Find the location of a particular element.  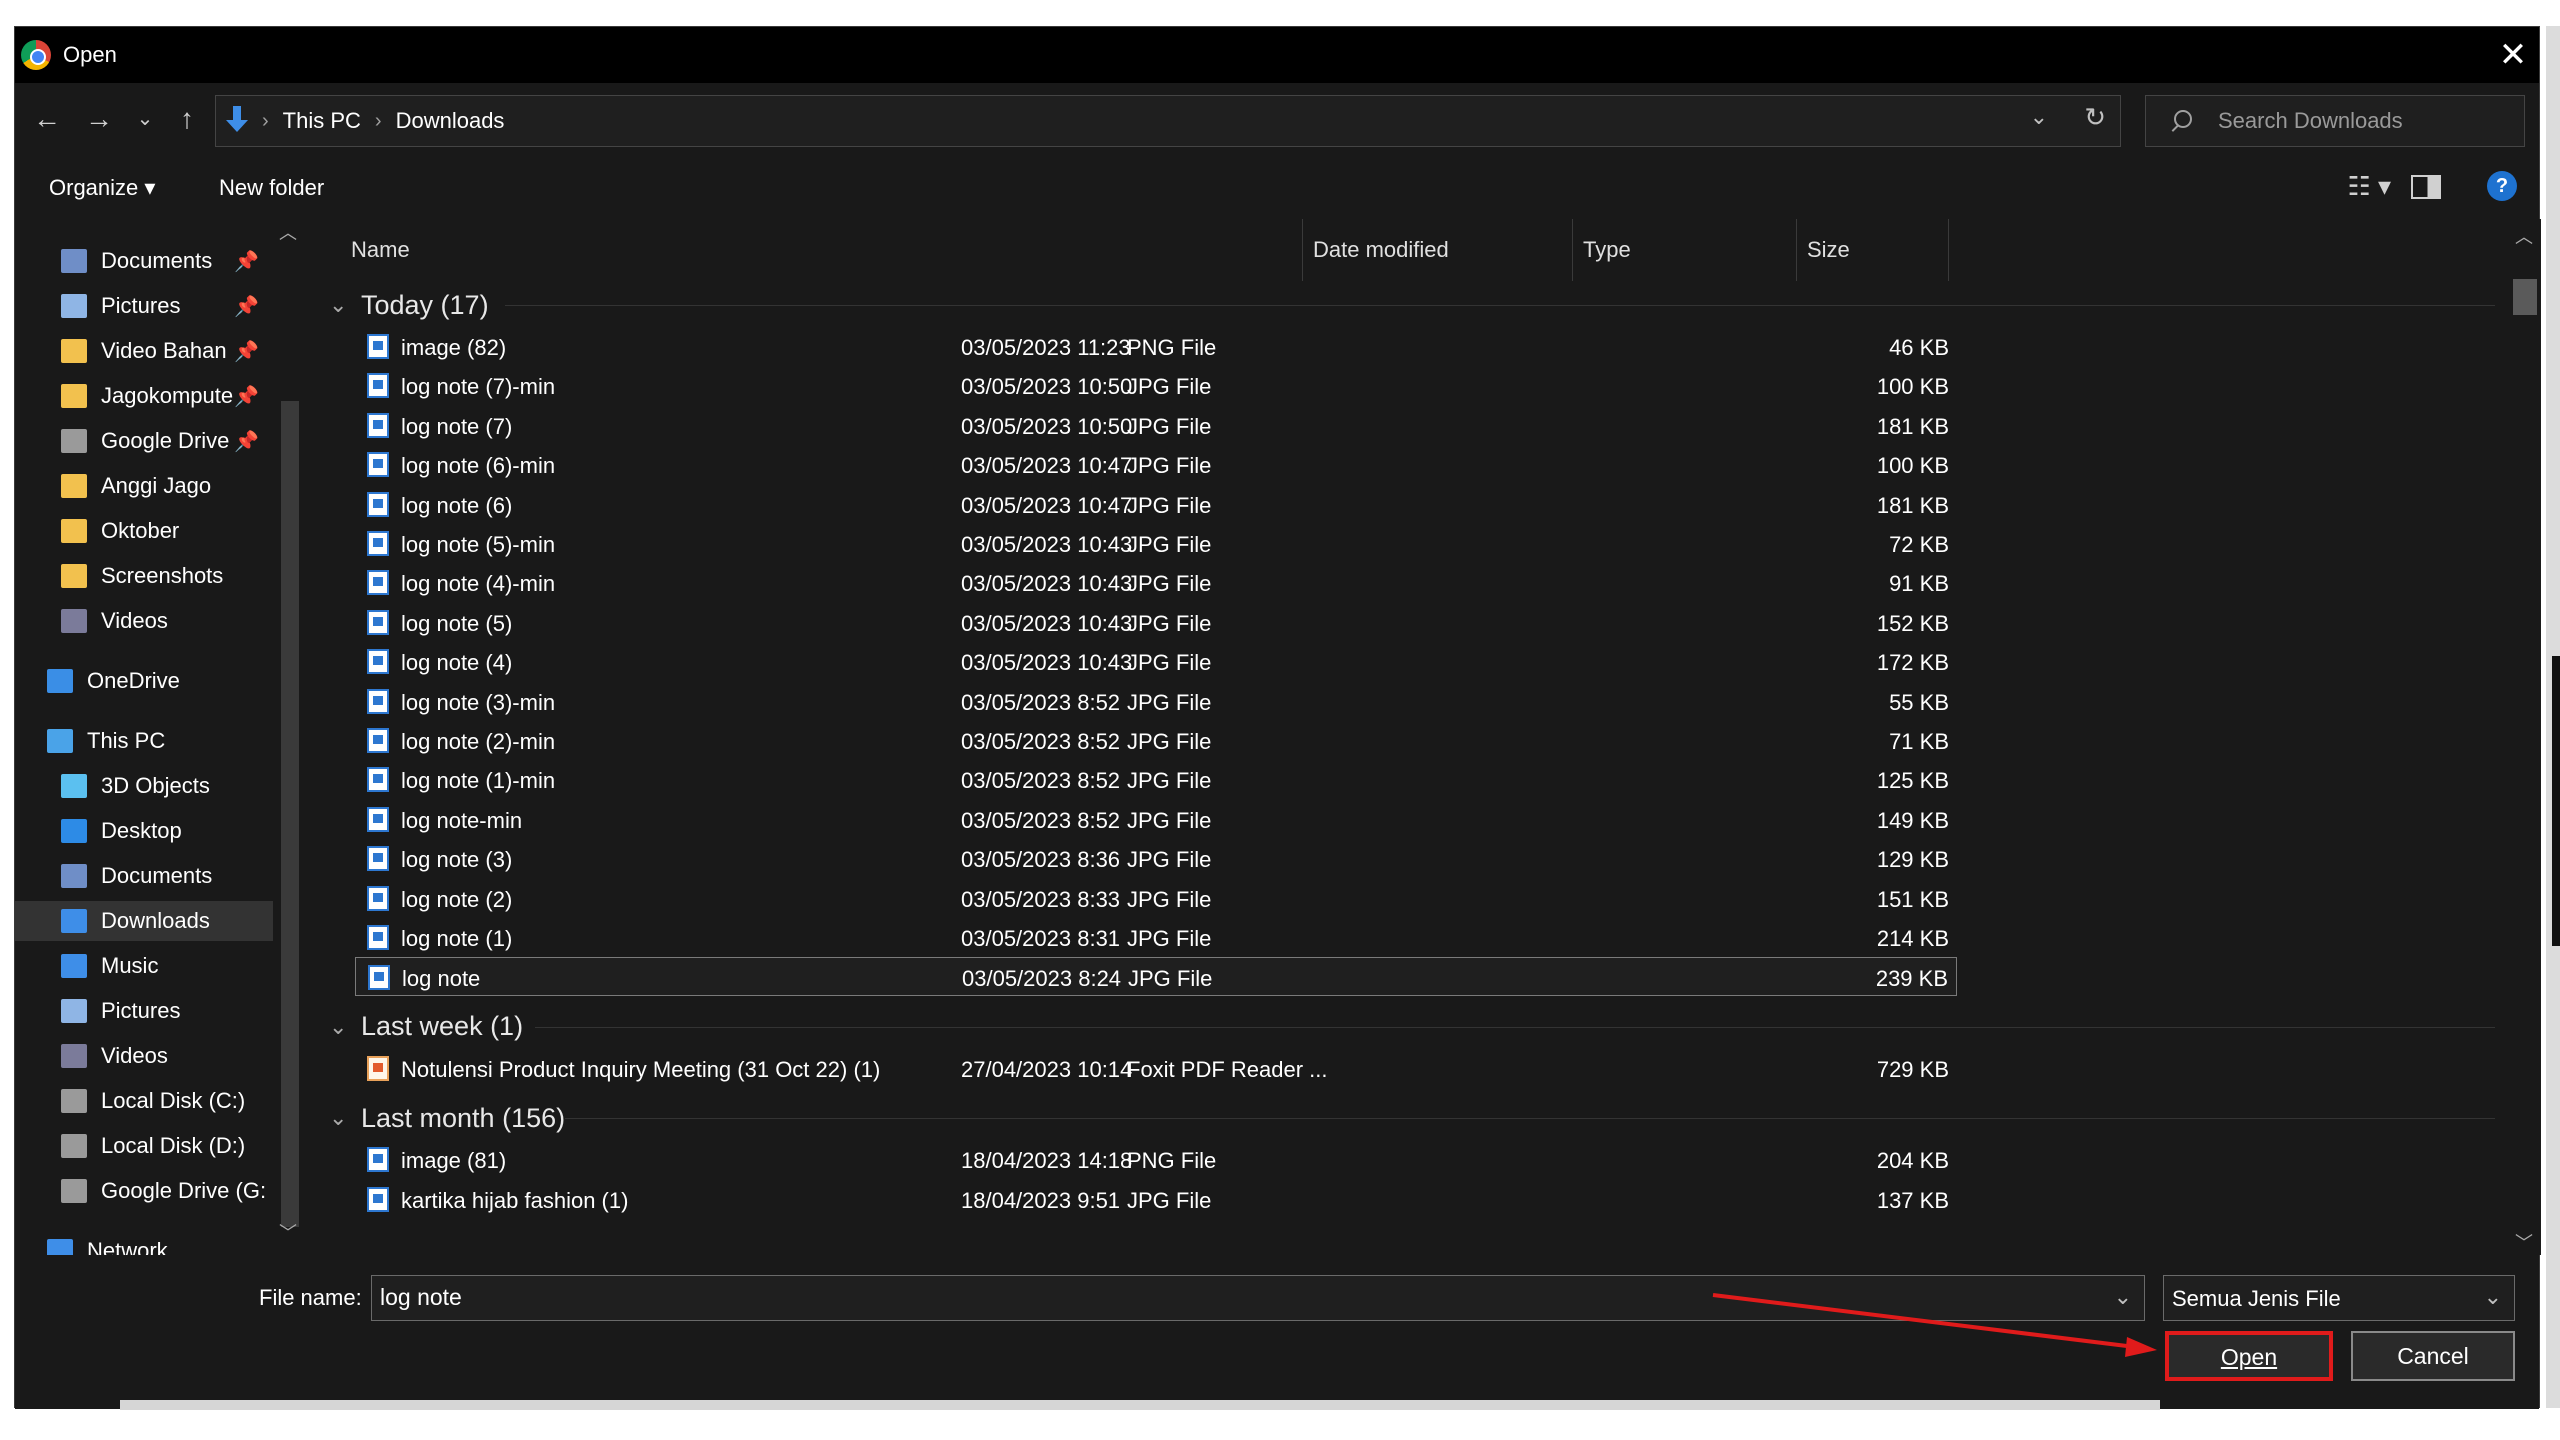

pin-icon: 📌 is located at coordinates (246, 442).